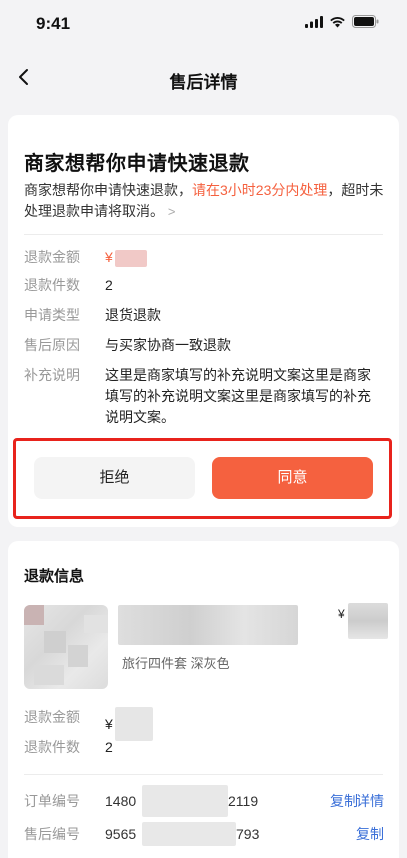 The width and height of the screenshot is (407, 858). Describe the element at coordinates (52, 285) in the screenshot. I see `refund-count-label: 退款件数` at that location.